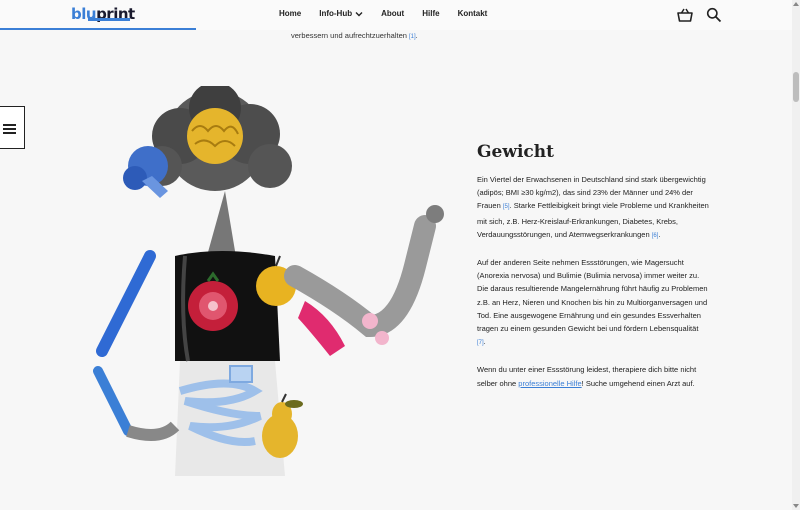  What do you see at coordinates (549, 383) in the screenshot?
I see `professional-help-link: professionelle Hilfe` at bounding box center [549, 383].